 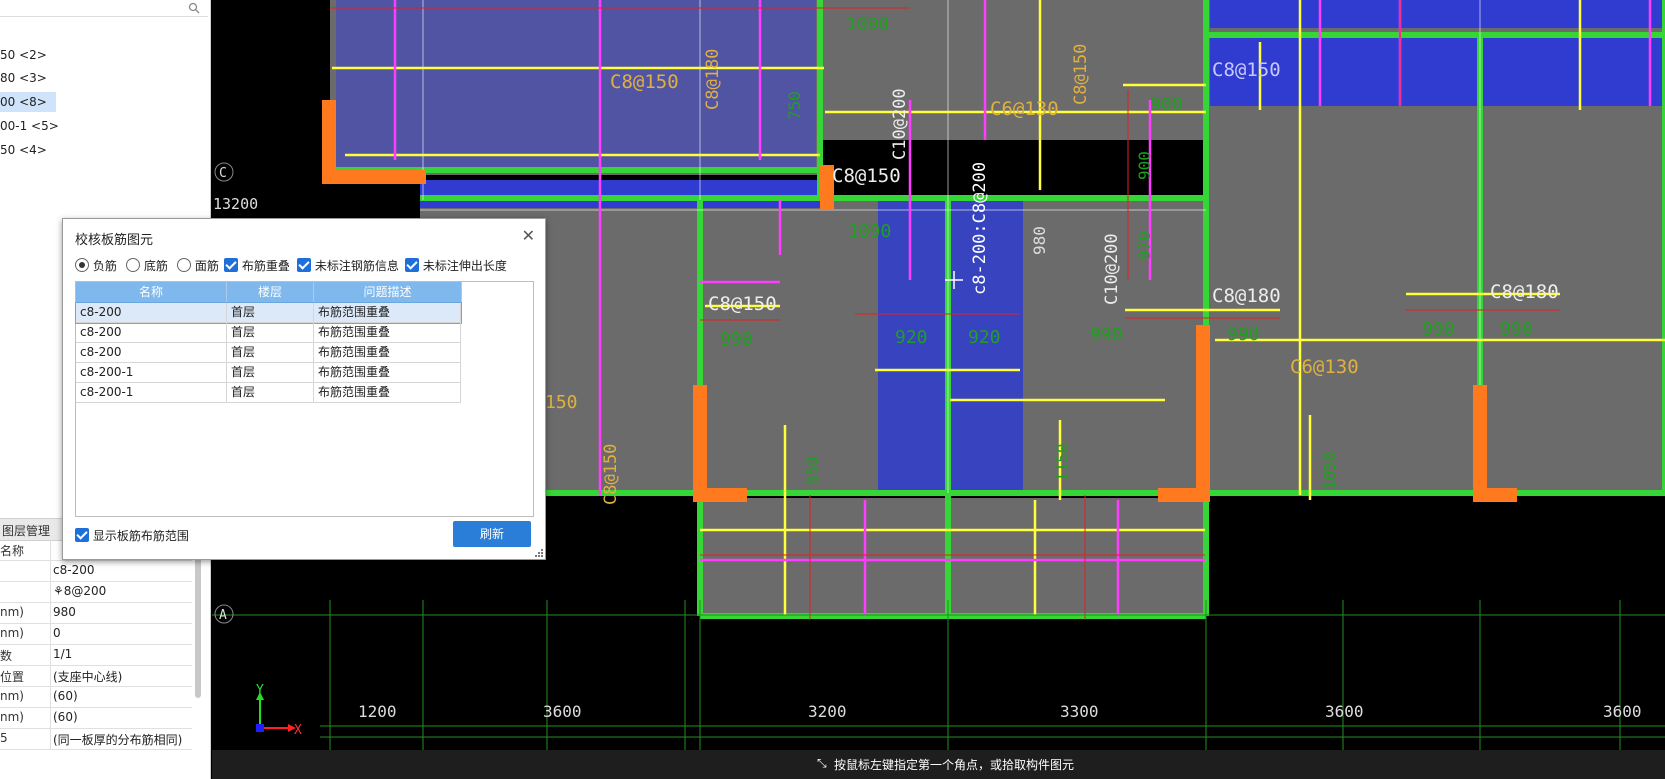 I want to click on tree-item: 50 <2>, so click(x=23, y=55).